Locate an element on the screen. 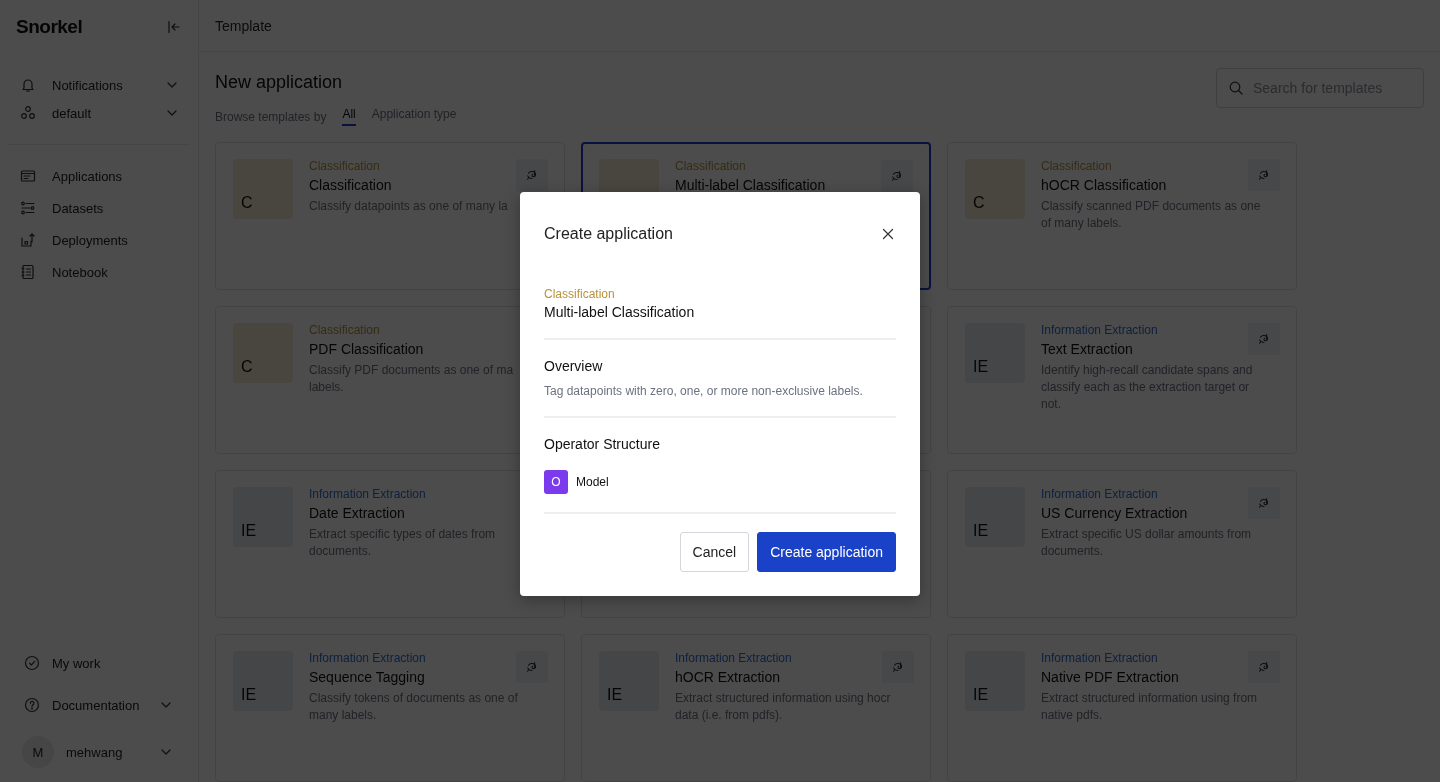 Image resolution: width=1440 pixels, height=782 pixels. template-title: hOCR Classification is located at coordinates (1104, 185).